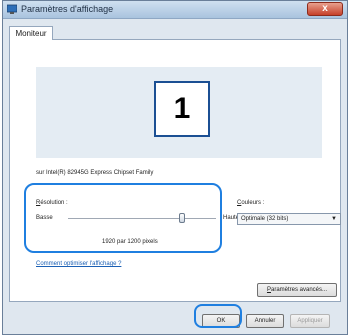 This screenshot has height=335, width=348. I want to click on display-settings-icon, so click(12, 9).